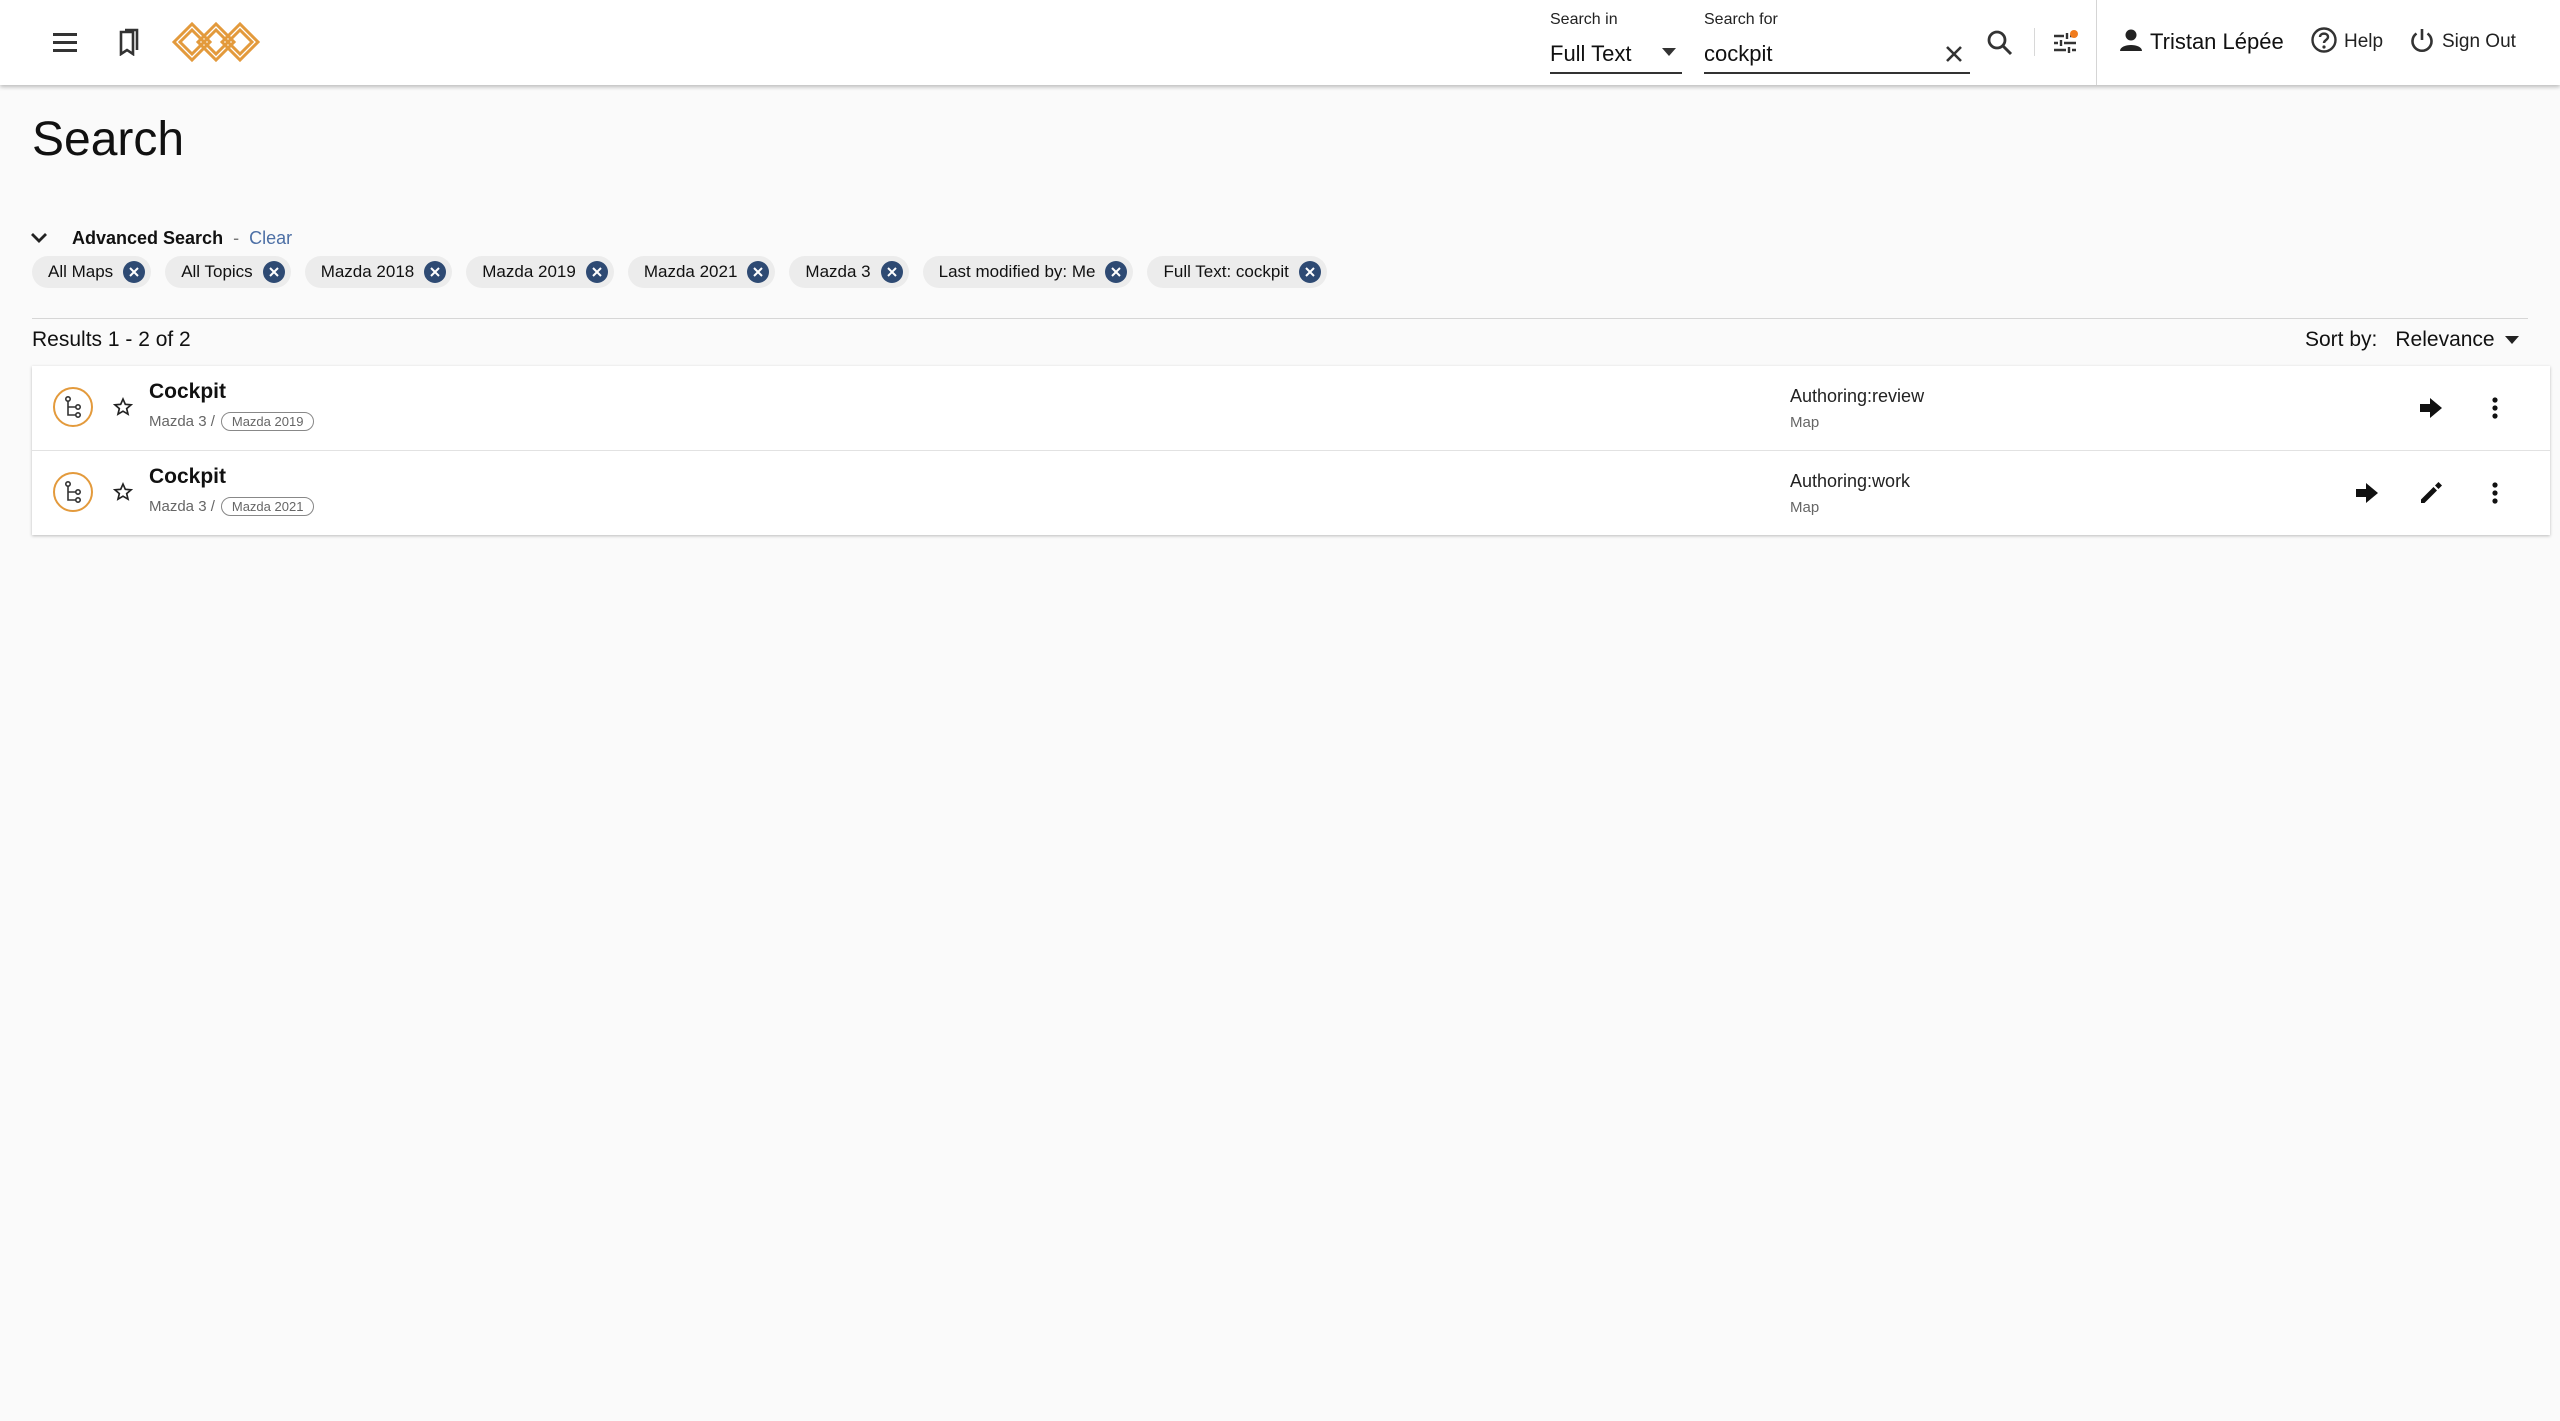  I want to click on chip-label: Mazda 2021, so click(690, 271).